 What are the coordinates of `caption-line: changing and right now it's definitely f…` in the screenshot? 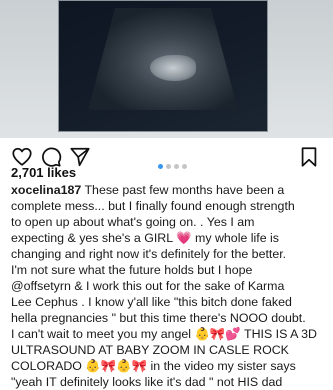 It's located at (149, 254).